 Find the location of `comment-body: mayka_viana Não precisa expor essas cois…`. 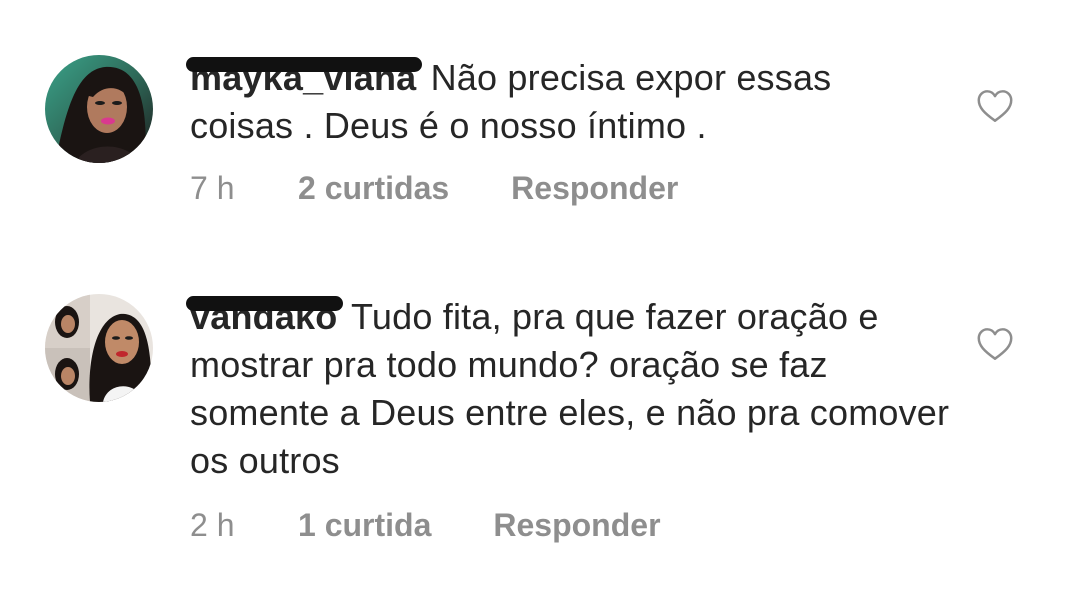

comment-body: mayka_viana Não precisa expor essas cois… is located at coordinates (558, 102).